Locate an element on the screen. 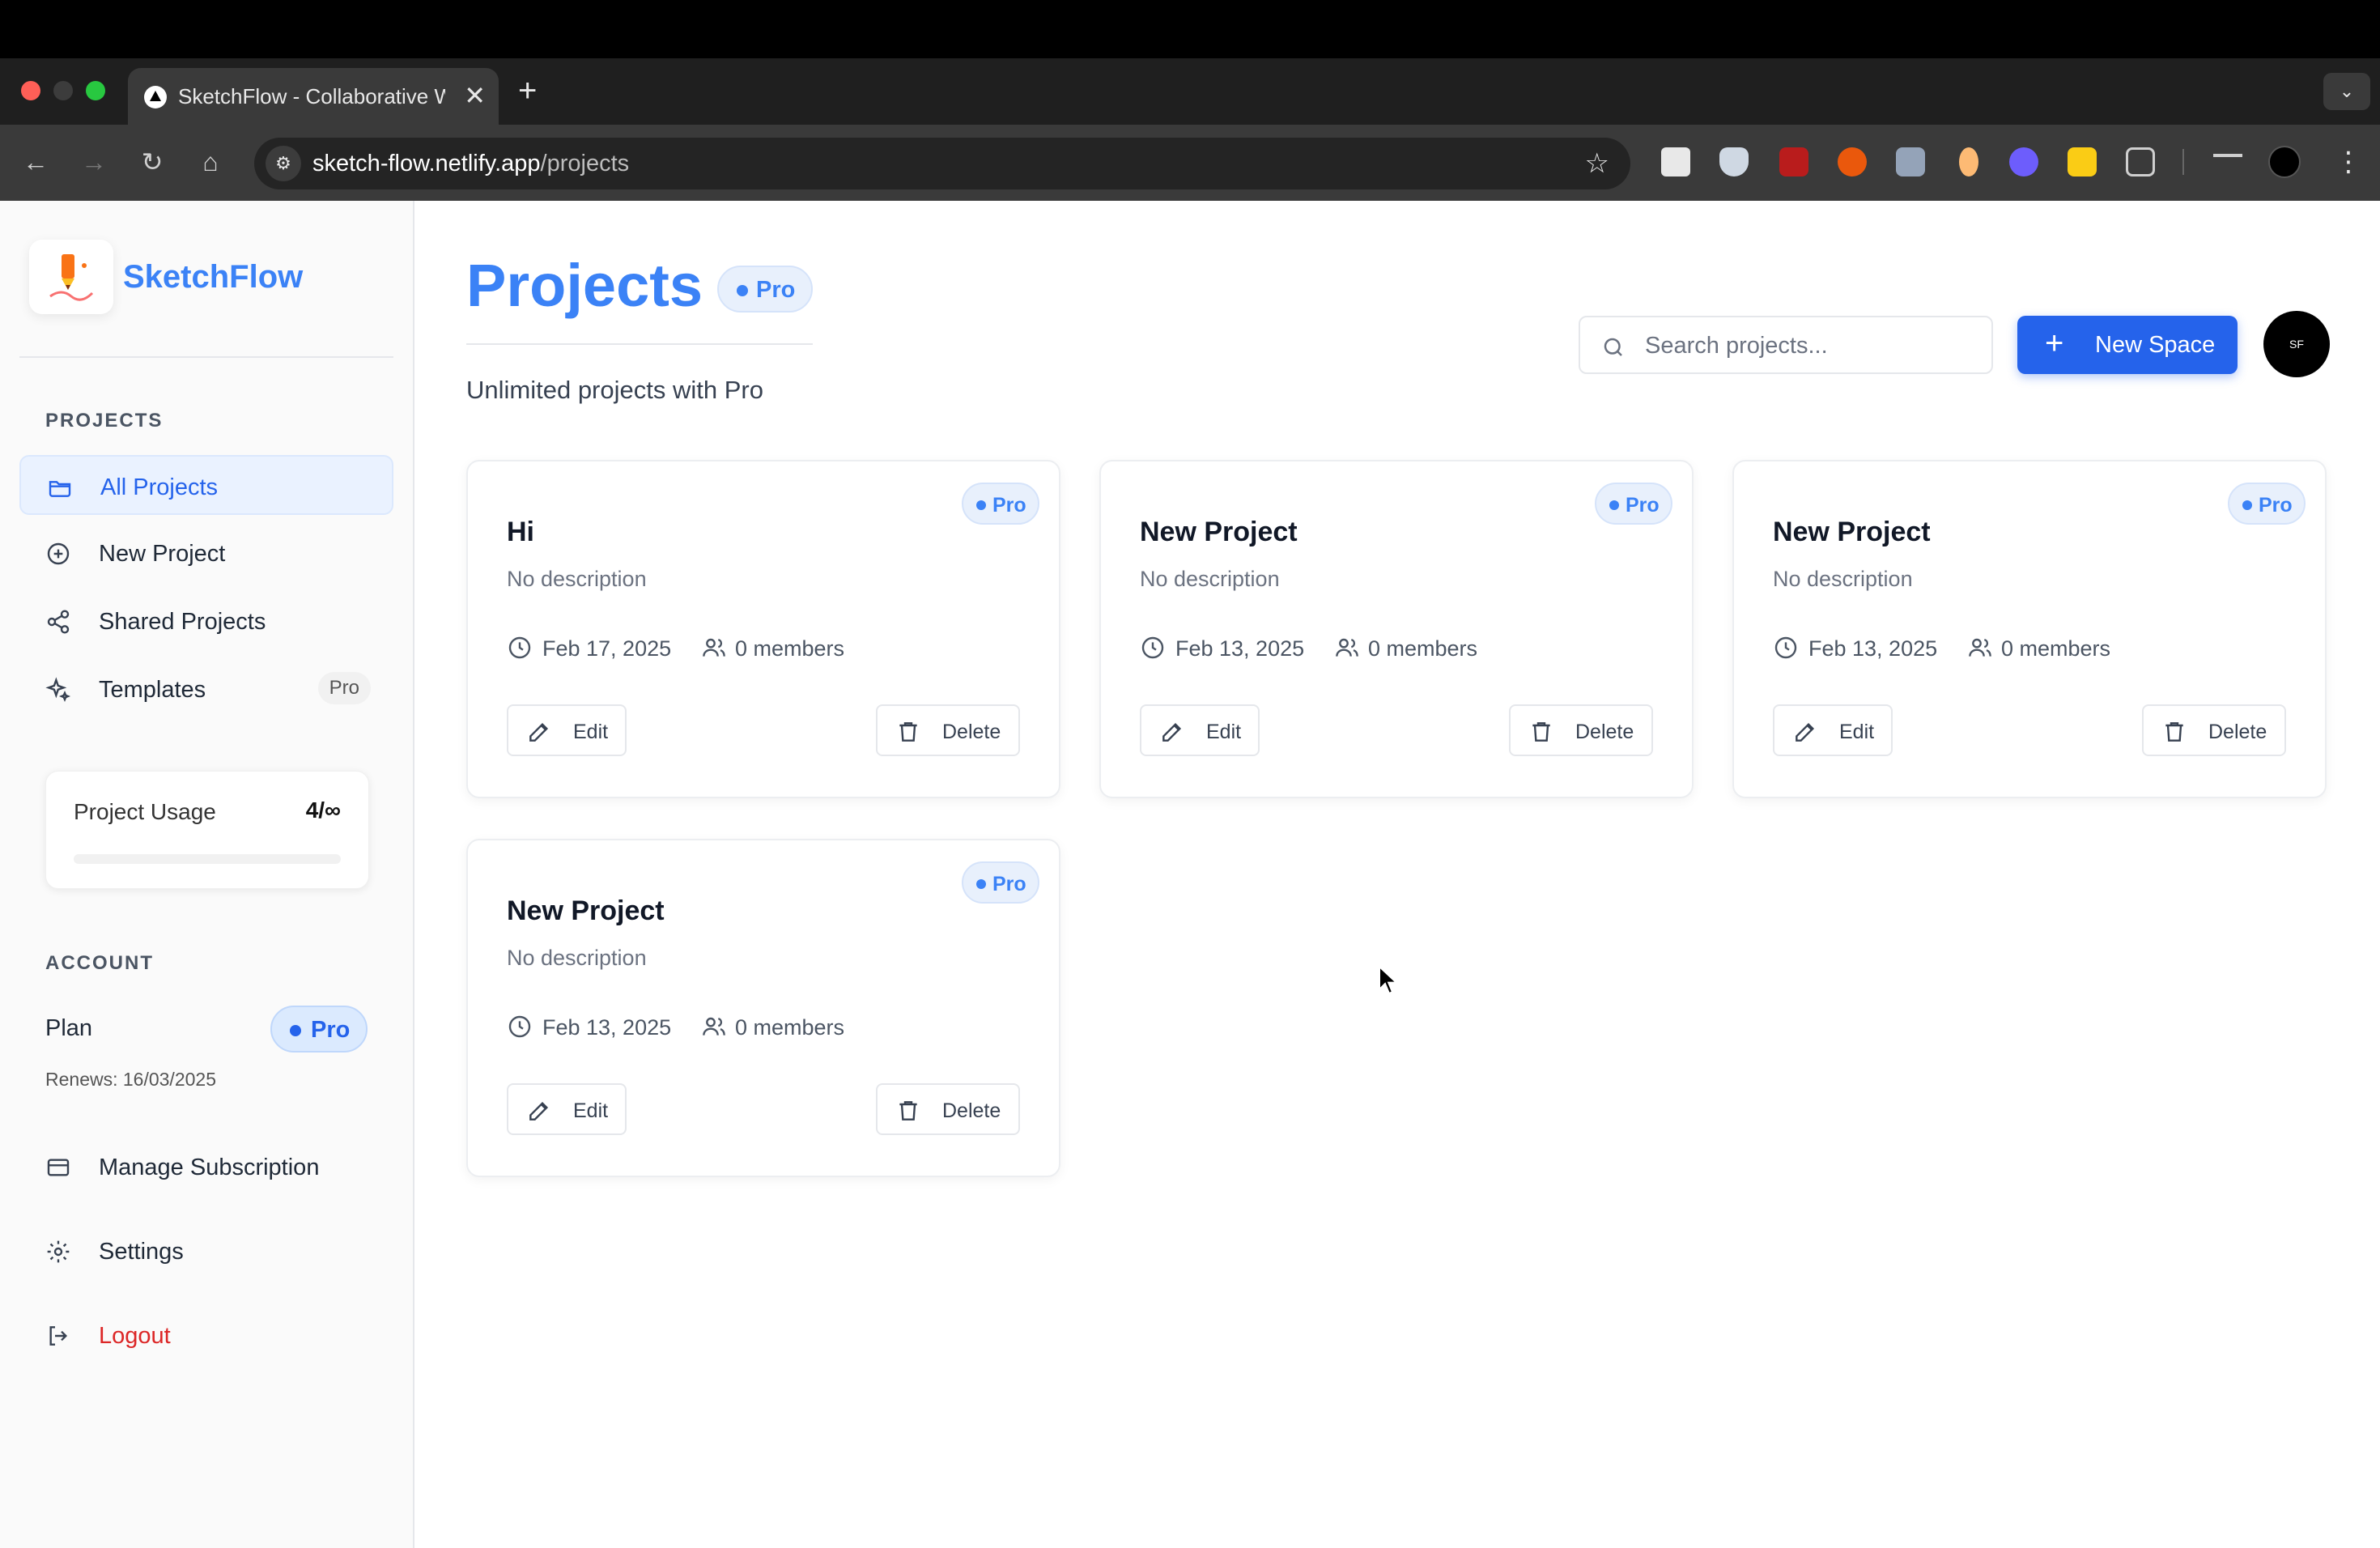  search-input is located at coordinates (1811, 346).